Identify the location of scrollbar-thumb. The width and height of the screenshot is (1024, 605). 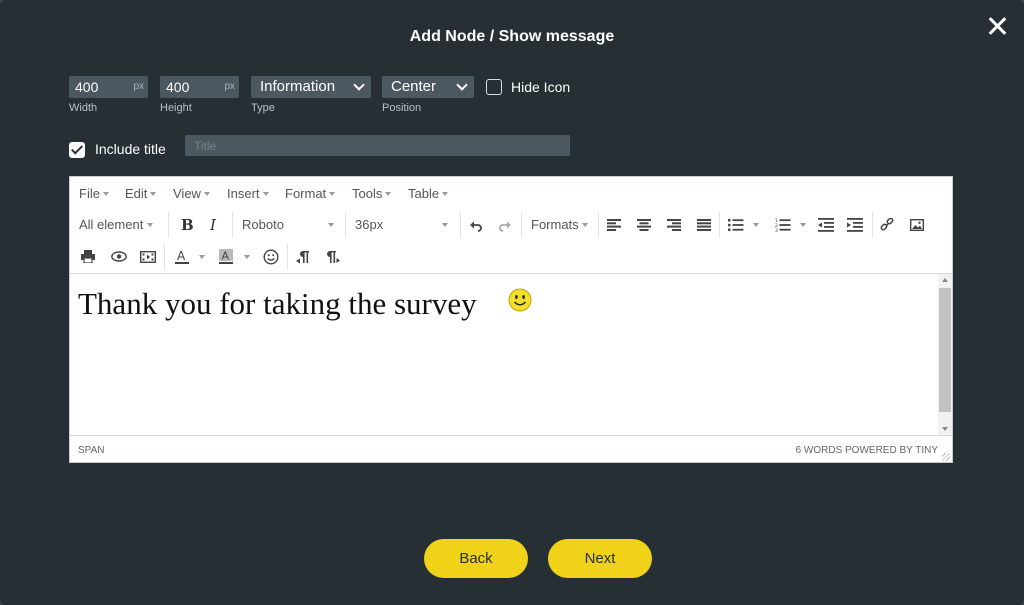
(945, 350).